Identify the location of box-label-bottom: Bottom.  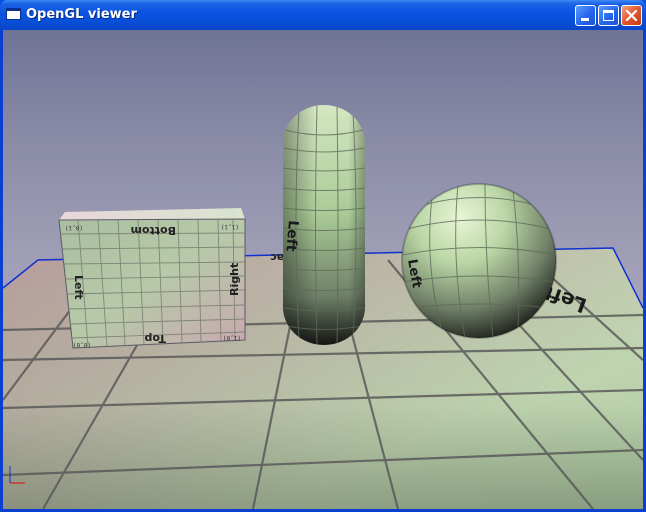
(153, 230).